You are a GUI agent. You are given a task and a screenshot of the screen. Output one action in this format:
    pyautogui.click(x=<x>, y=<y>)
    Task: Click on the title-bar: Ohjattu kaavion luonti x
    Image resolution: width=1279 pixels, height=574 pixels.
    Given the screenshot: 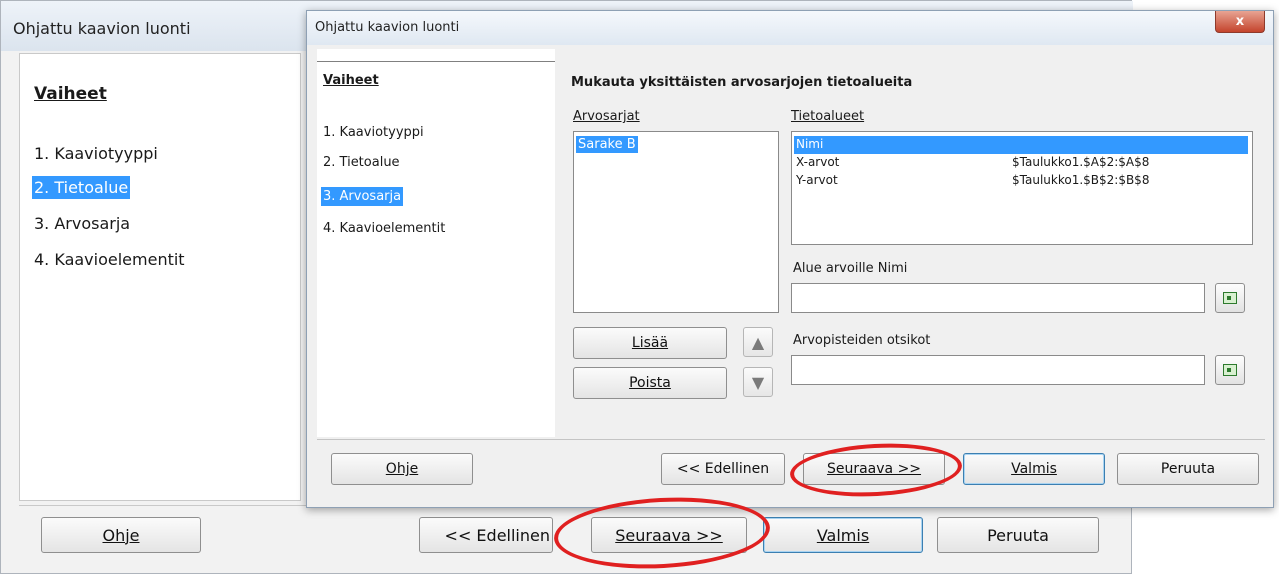 What is the action you would take?
    pyautogui.click(x=790, y=28)
    